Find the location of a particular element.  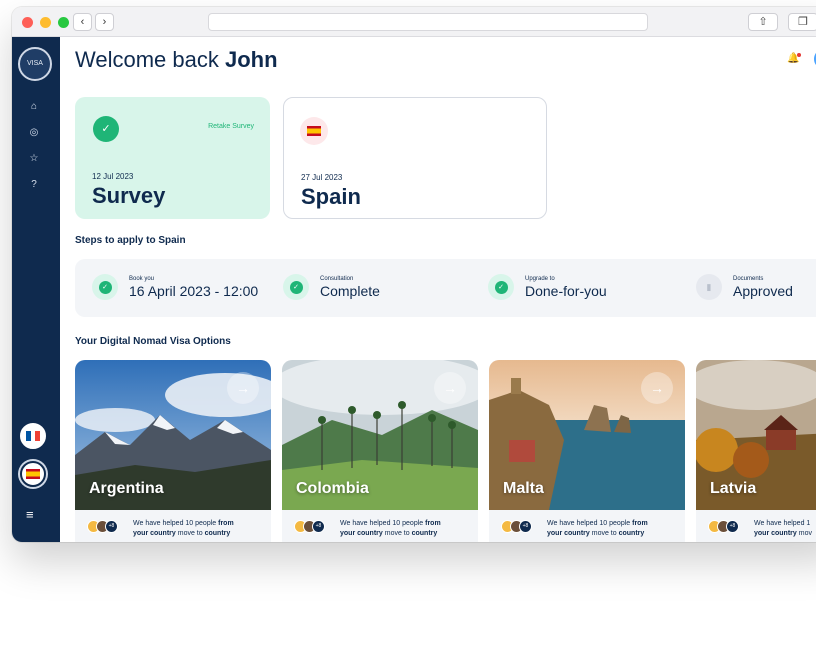

france-flag-icon is located at coordinates (33, 436).